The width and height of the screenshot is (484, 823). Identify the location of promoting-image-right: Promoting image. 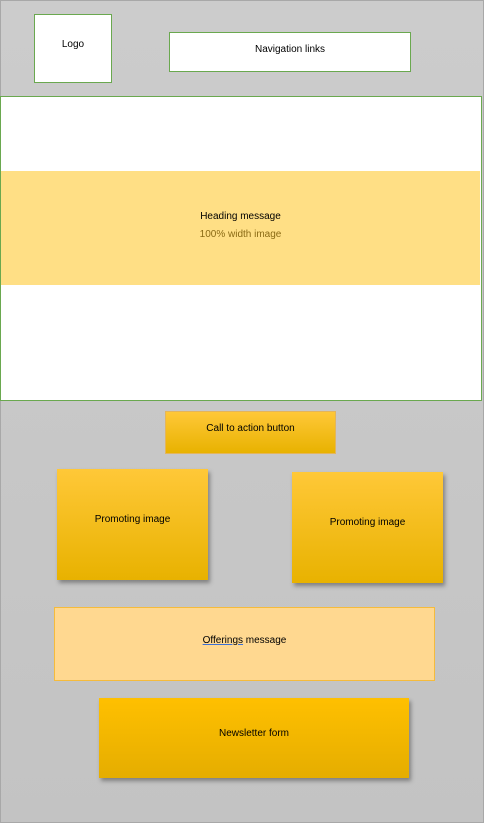
(367, 527).